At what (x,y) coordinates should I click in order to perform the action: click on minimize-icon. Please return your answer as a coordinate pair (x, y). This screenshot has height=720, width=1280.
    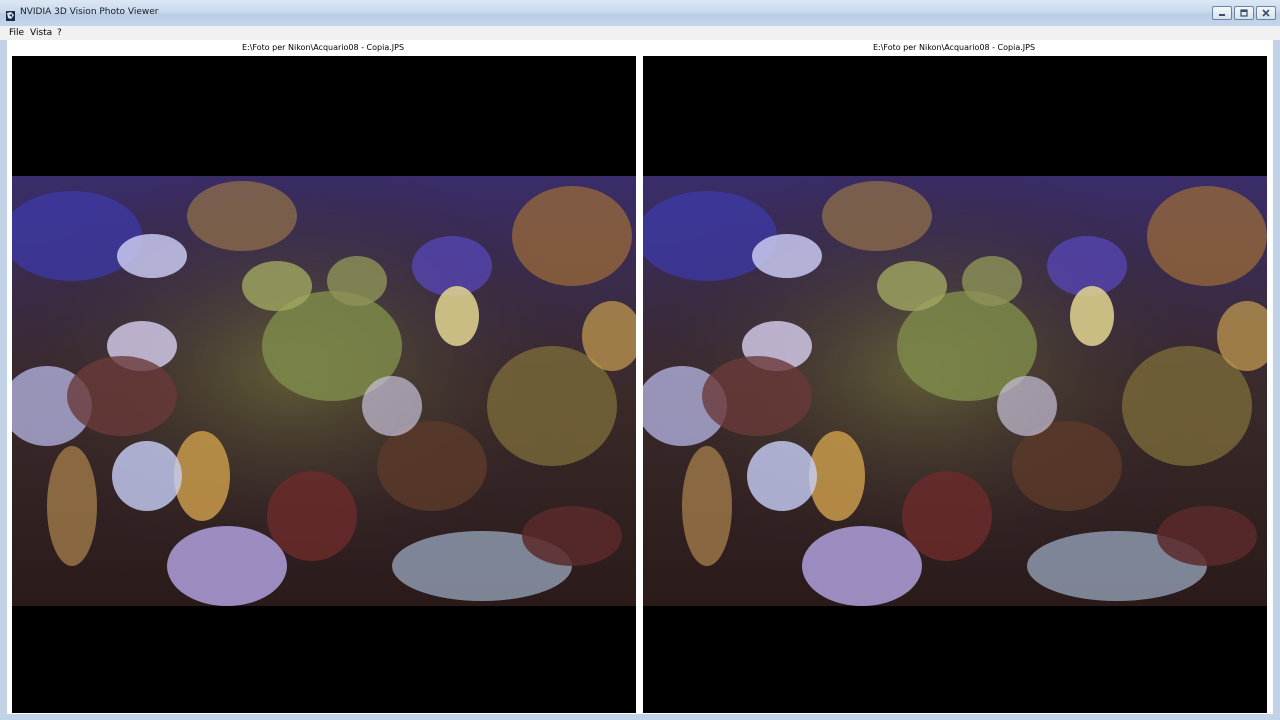
    Looking at the image, I should click on (1222, 13).